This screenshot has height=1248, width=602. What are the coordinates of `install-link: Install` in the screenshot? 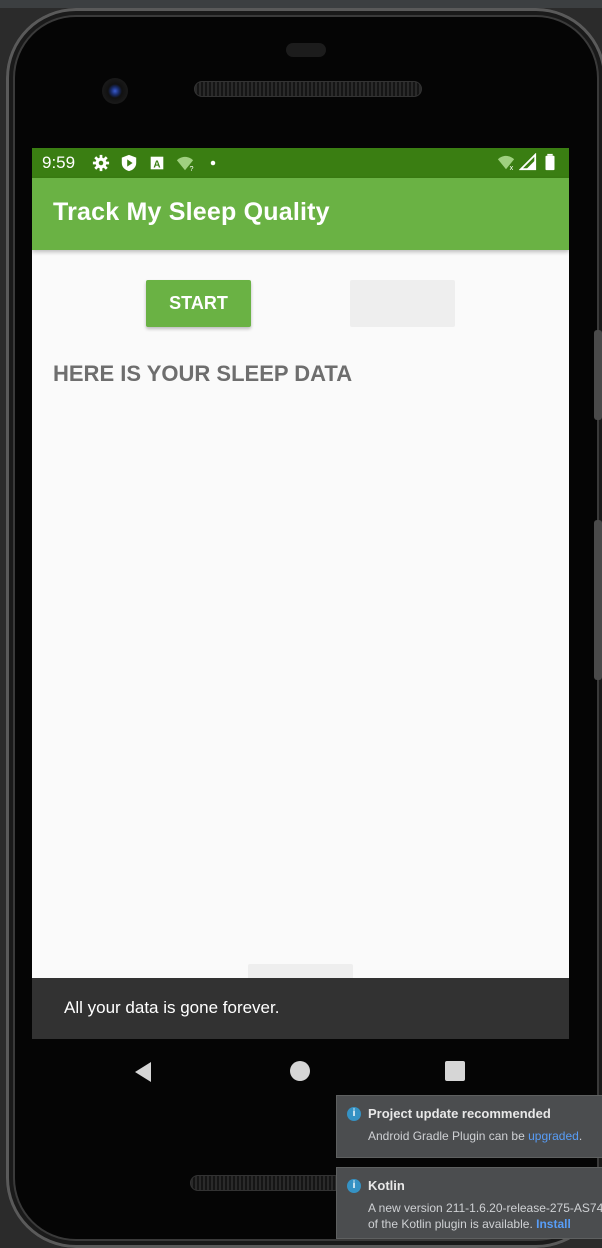 It's located at (553, 1224).